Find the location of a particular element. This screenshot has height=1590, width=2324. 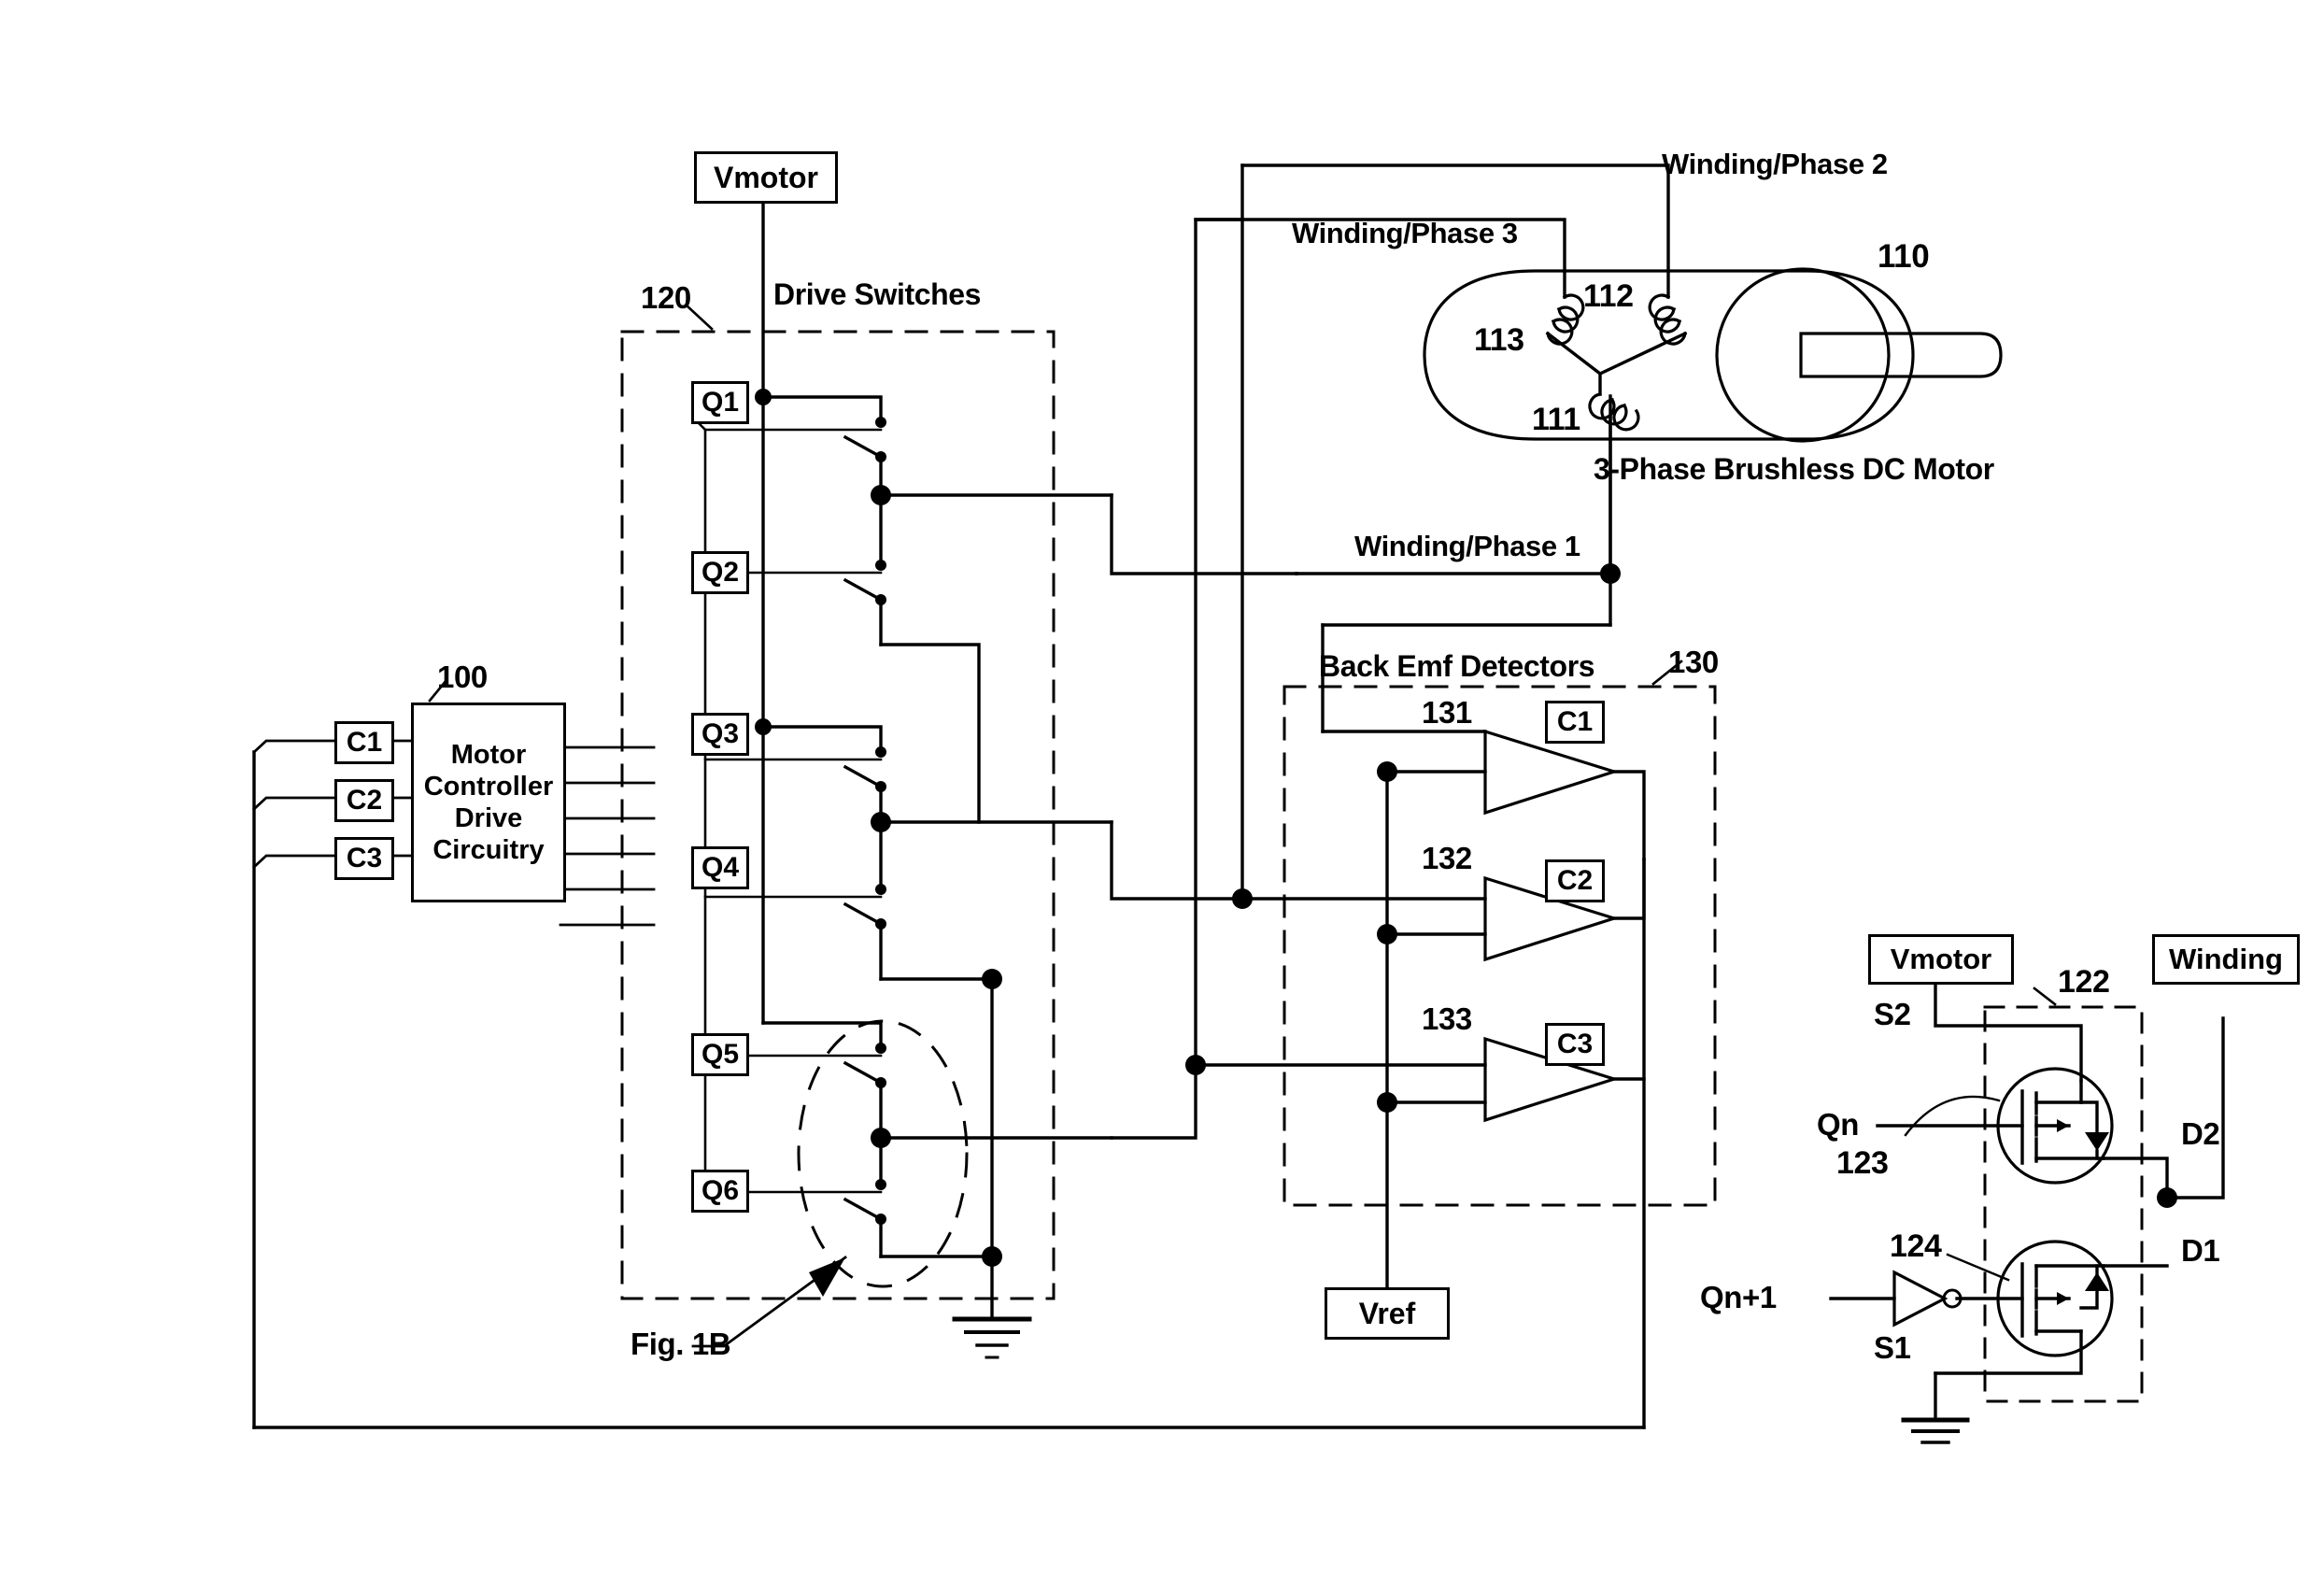

node-qn1-label: Qn+1 is located at coordinates (1738, 1297).